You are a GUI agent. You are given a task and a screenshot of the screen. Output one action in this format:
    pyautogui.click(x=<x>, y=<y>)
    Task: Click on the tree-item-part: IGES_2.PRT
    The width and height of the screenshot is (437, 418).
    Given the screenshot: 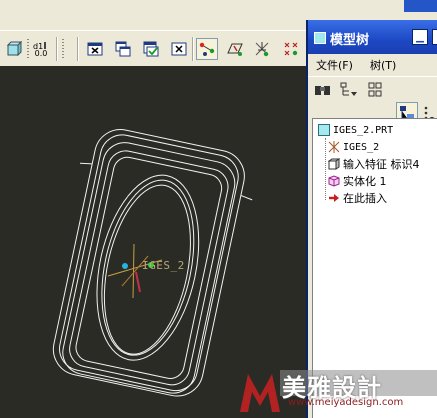 What is the action you would take?
    pyautogui.click(x=355, y=130)
    